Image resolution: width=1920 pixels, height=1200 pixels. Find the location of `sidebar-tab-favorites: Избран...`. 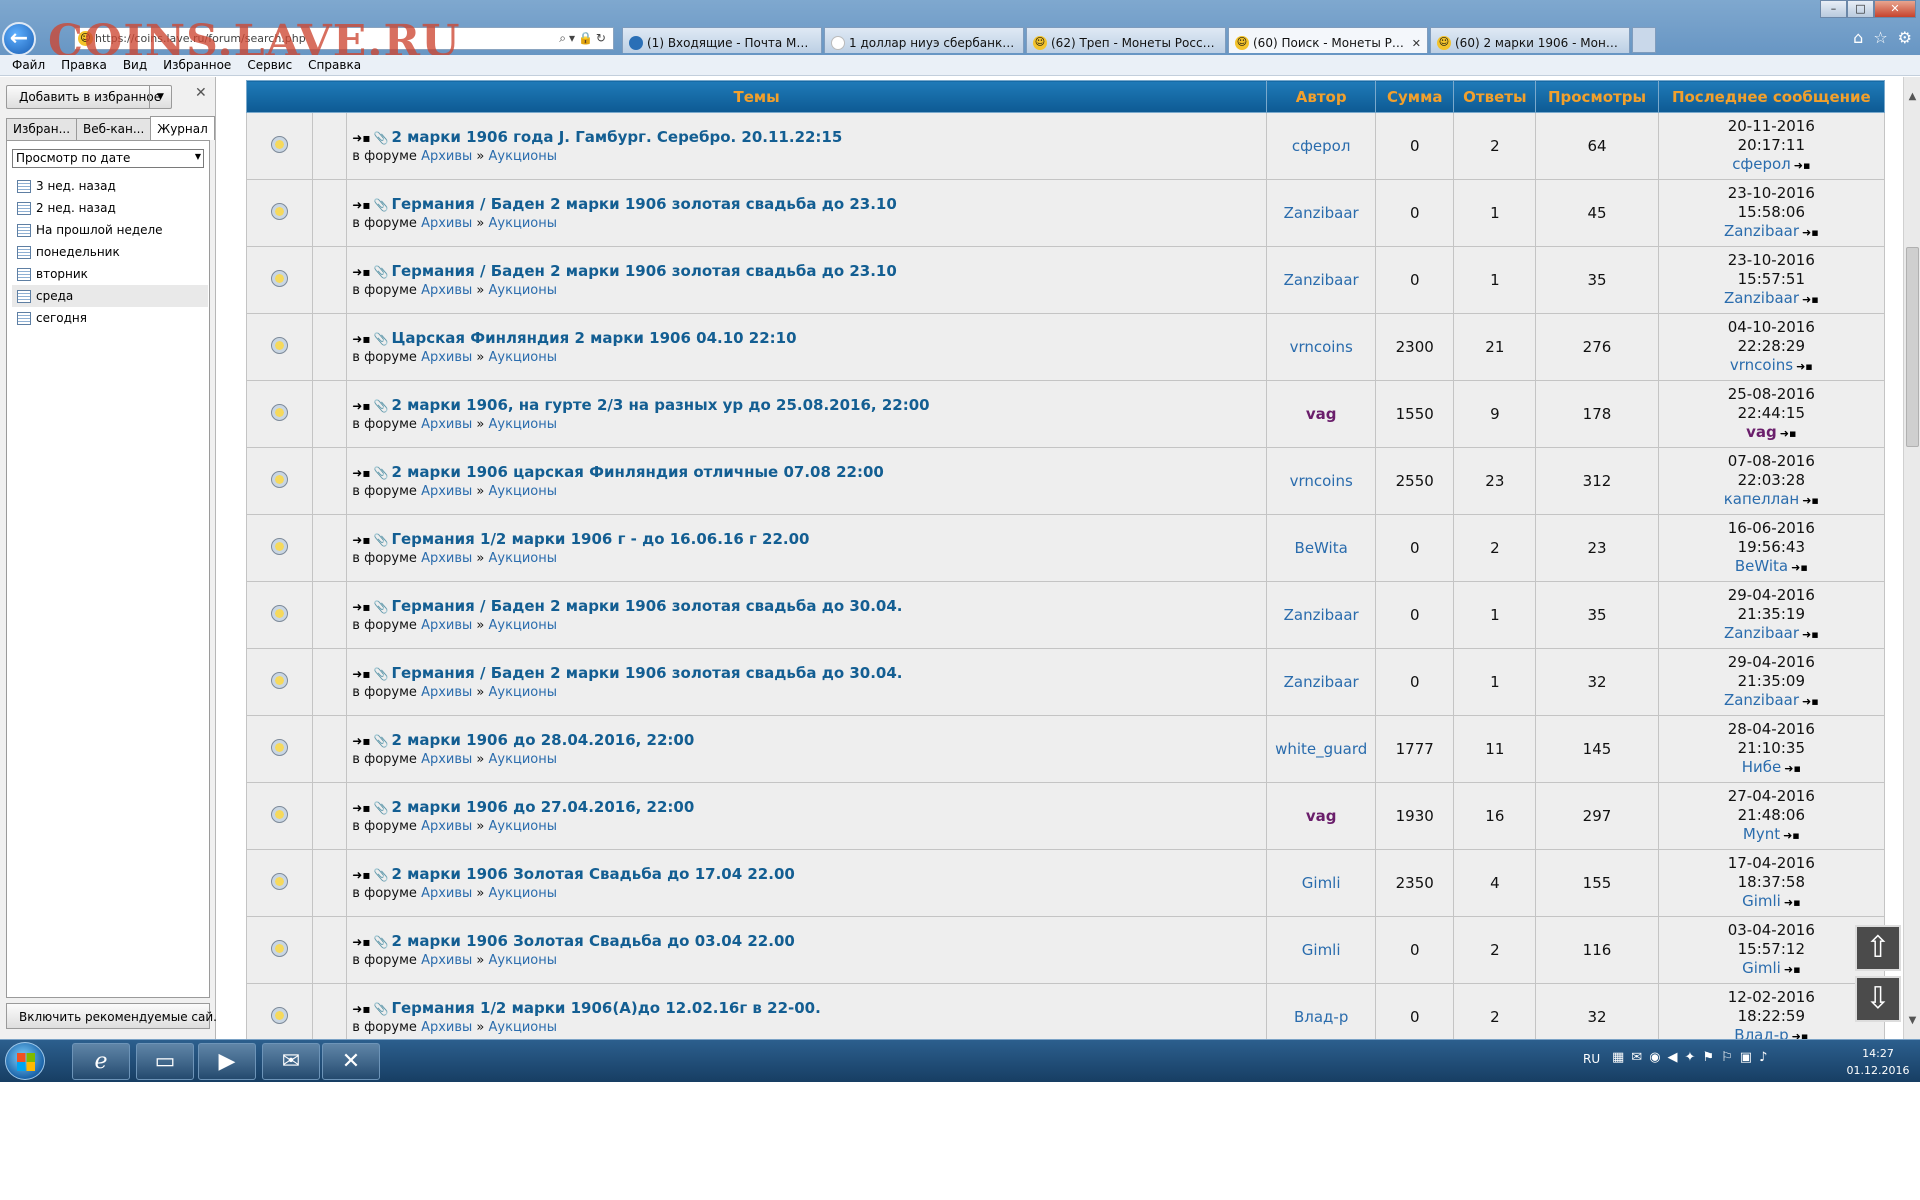

sidebar-tab-favorites: Избран... is located at coordinates (42, 129).